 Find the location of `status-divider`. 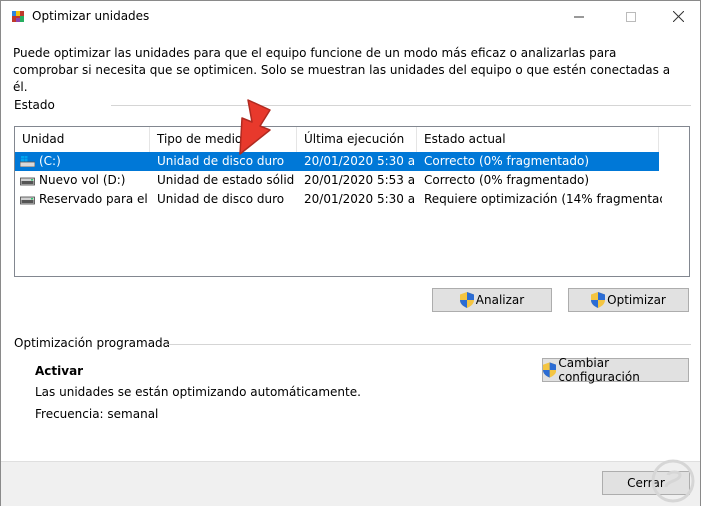

status-divider is located at coordinates (401, 105).